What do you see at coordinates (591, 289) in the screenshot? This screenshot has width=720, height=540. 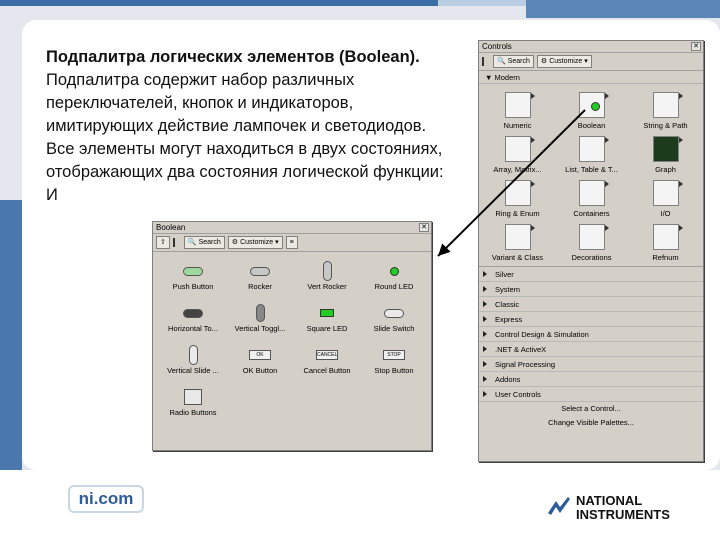 I see `category-system: System` at bounding box center [591, 289].